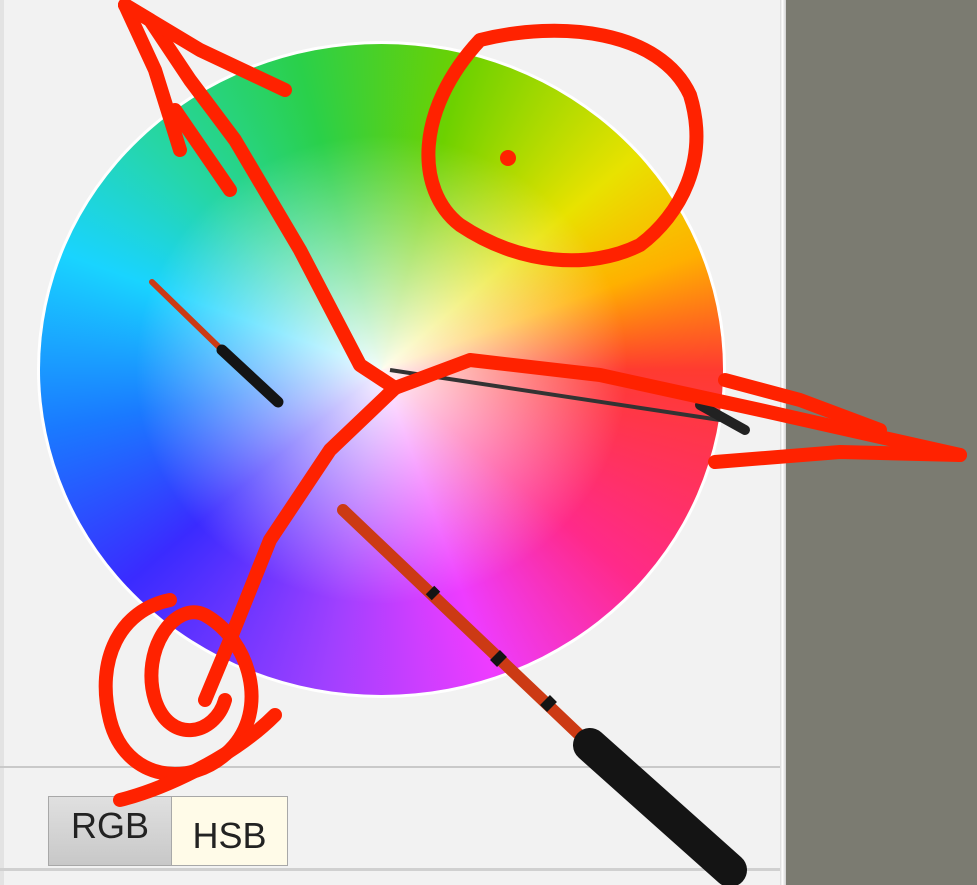 This screenshot has height=885, width=977. I want to click on tab-rgb: RGB, so click(110, 831).